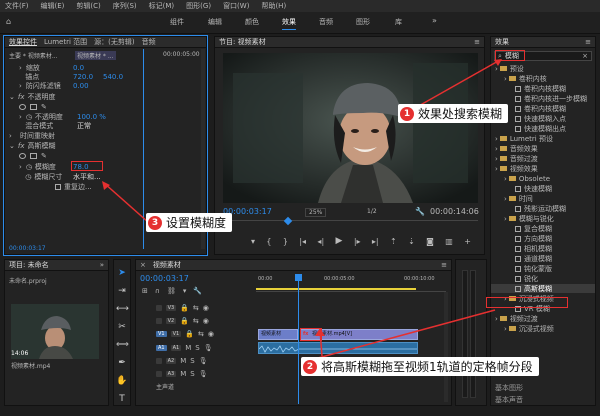 Image resolution: width=600 pixels, height=416 pixels. Describe the element at coordinates (477, 42) in the screenshot. I see `program-menu-icon: ≡` at that location.